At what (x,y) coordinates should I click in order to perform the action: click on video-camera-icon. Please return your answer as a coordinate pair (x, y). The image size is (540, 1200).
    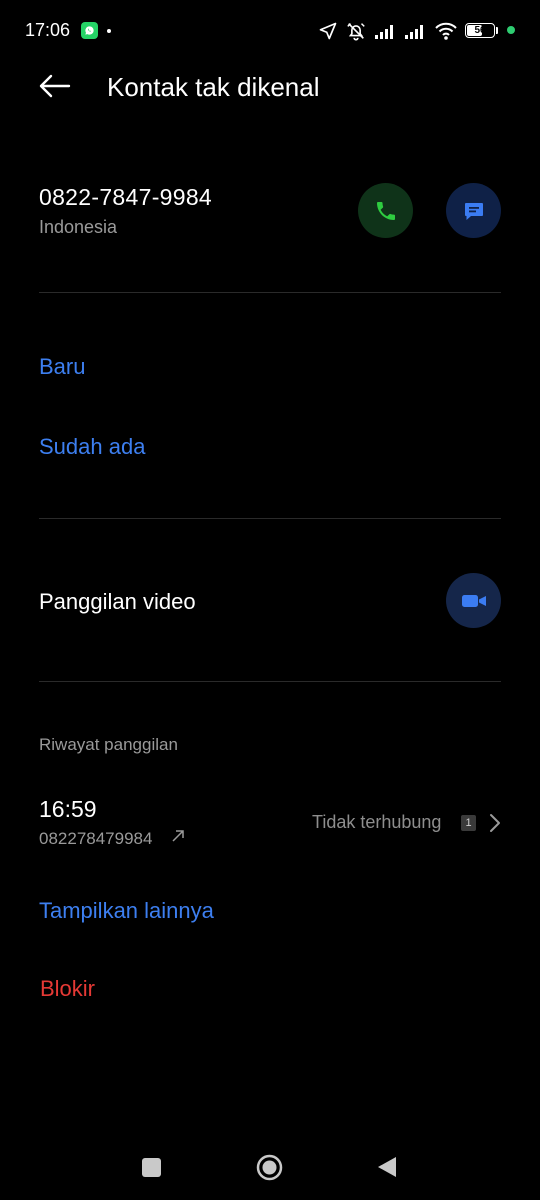
    Looking at the image, I should click on (473, 600).